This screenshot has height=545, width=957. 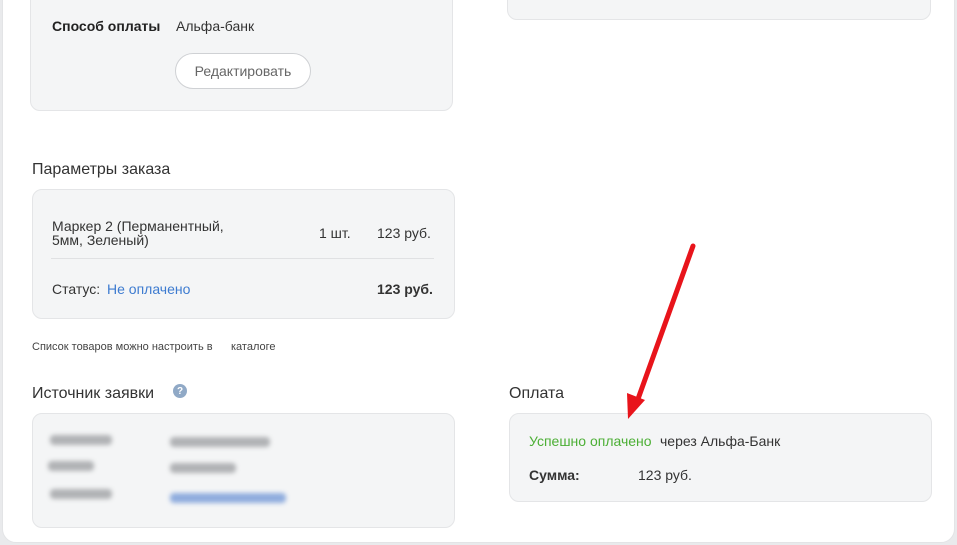 What do you see at coordinates (335, 233) in the screenshot?
I see `order-item-qty: 1 шт.` at bounding box center [335, 233].